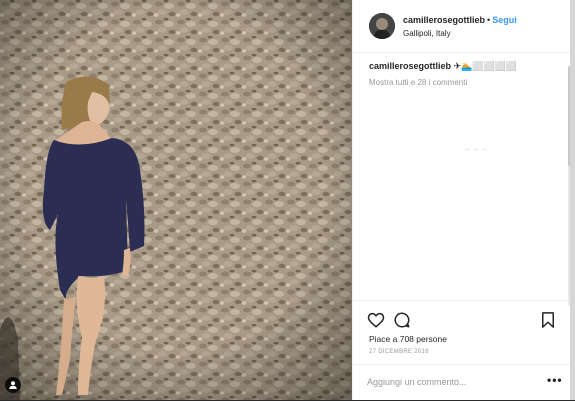 The width and height of the screenshot is (575, 401). Describe the element at coordinates (408, 339) in the screenshot. I see `likes-count: Piace a 708 persone` at that location.